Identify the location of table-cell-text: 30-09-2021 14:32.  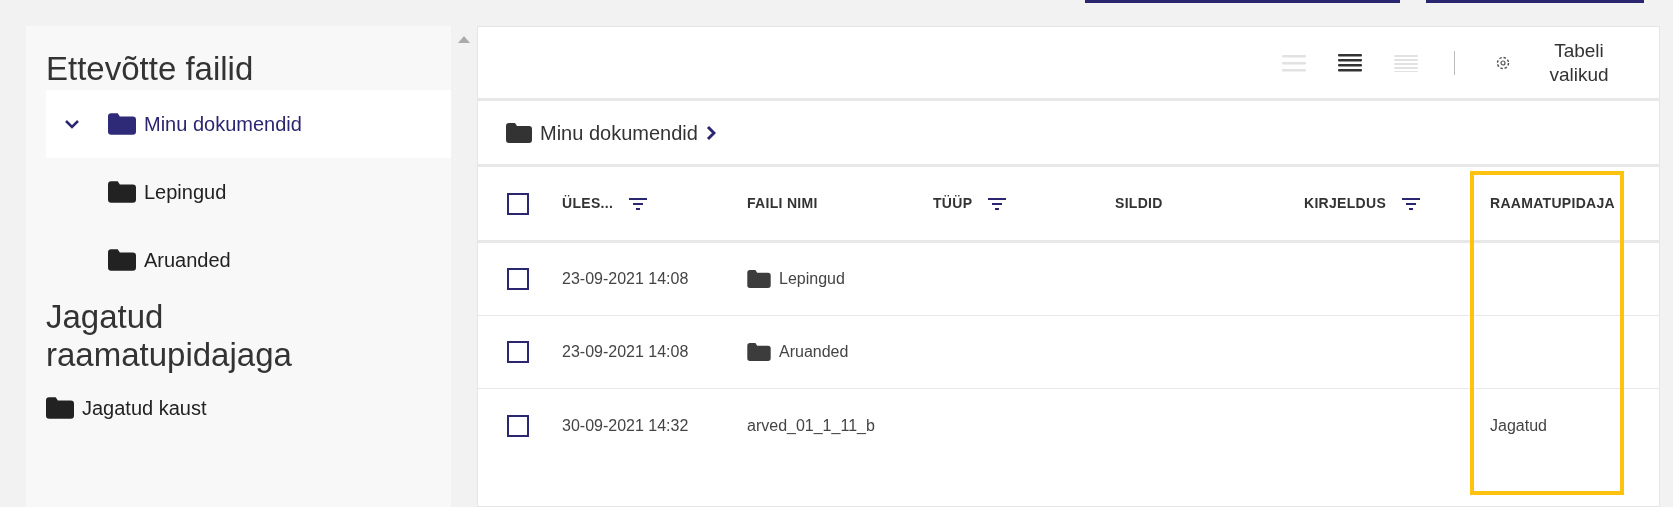
(625, 425).